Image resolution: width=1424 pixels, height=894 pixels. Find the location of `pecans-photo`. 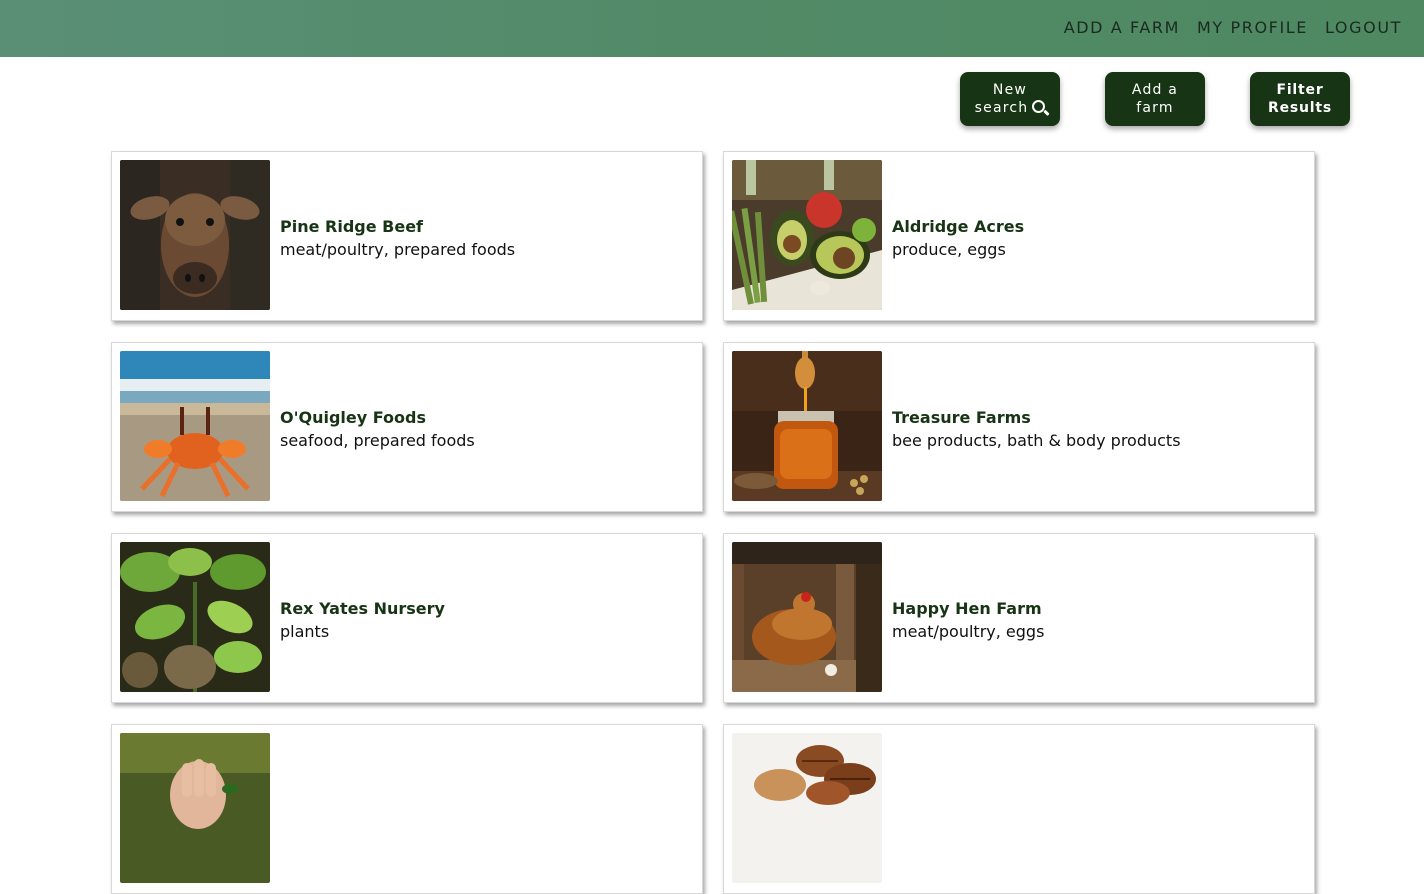

pecans-photo is located at coordinates (807, 808).